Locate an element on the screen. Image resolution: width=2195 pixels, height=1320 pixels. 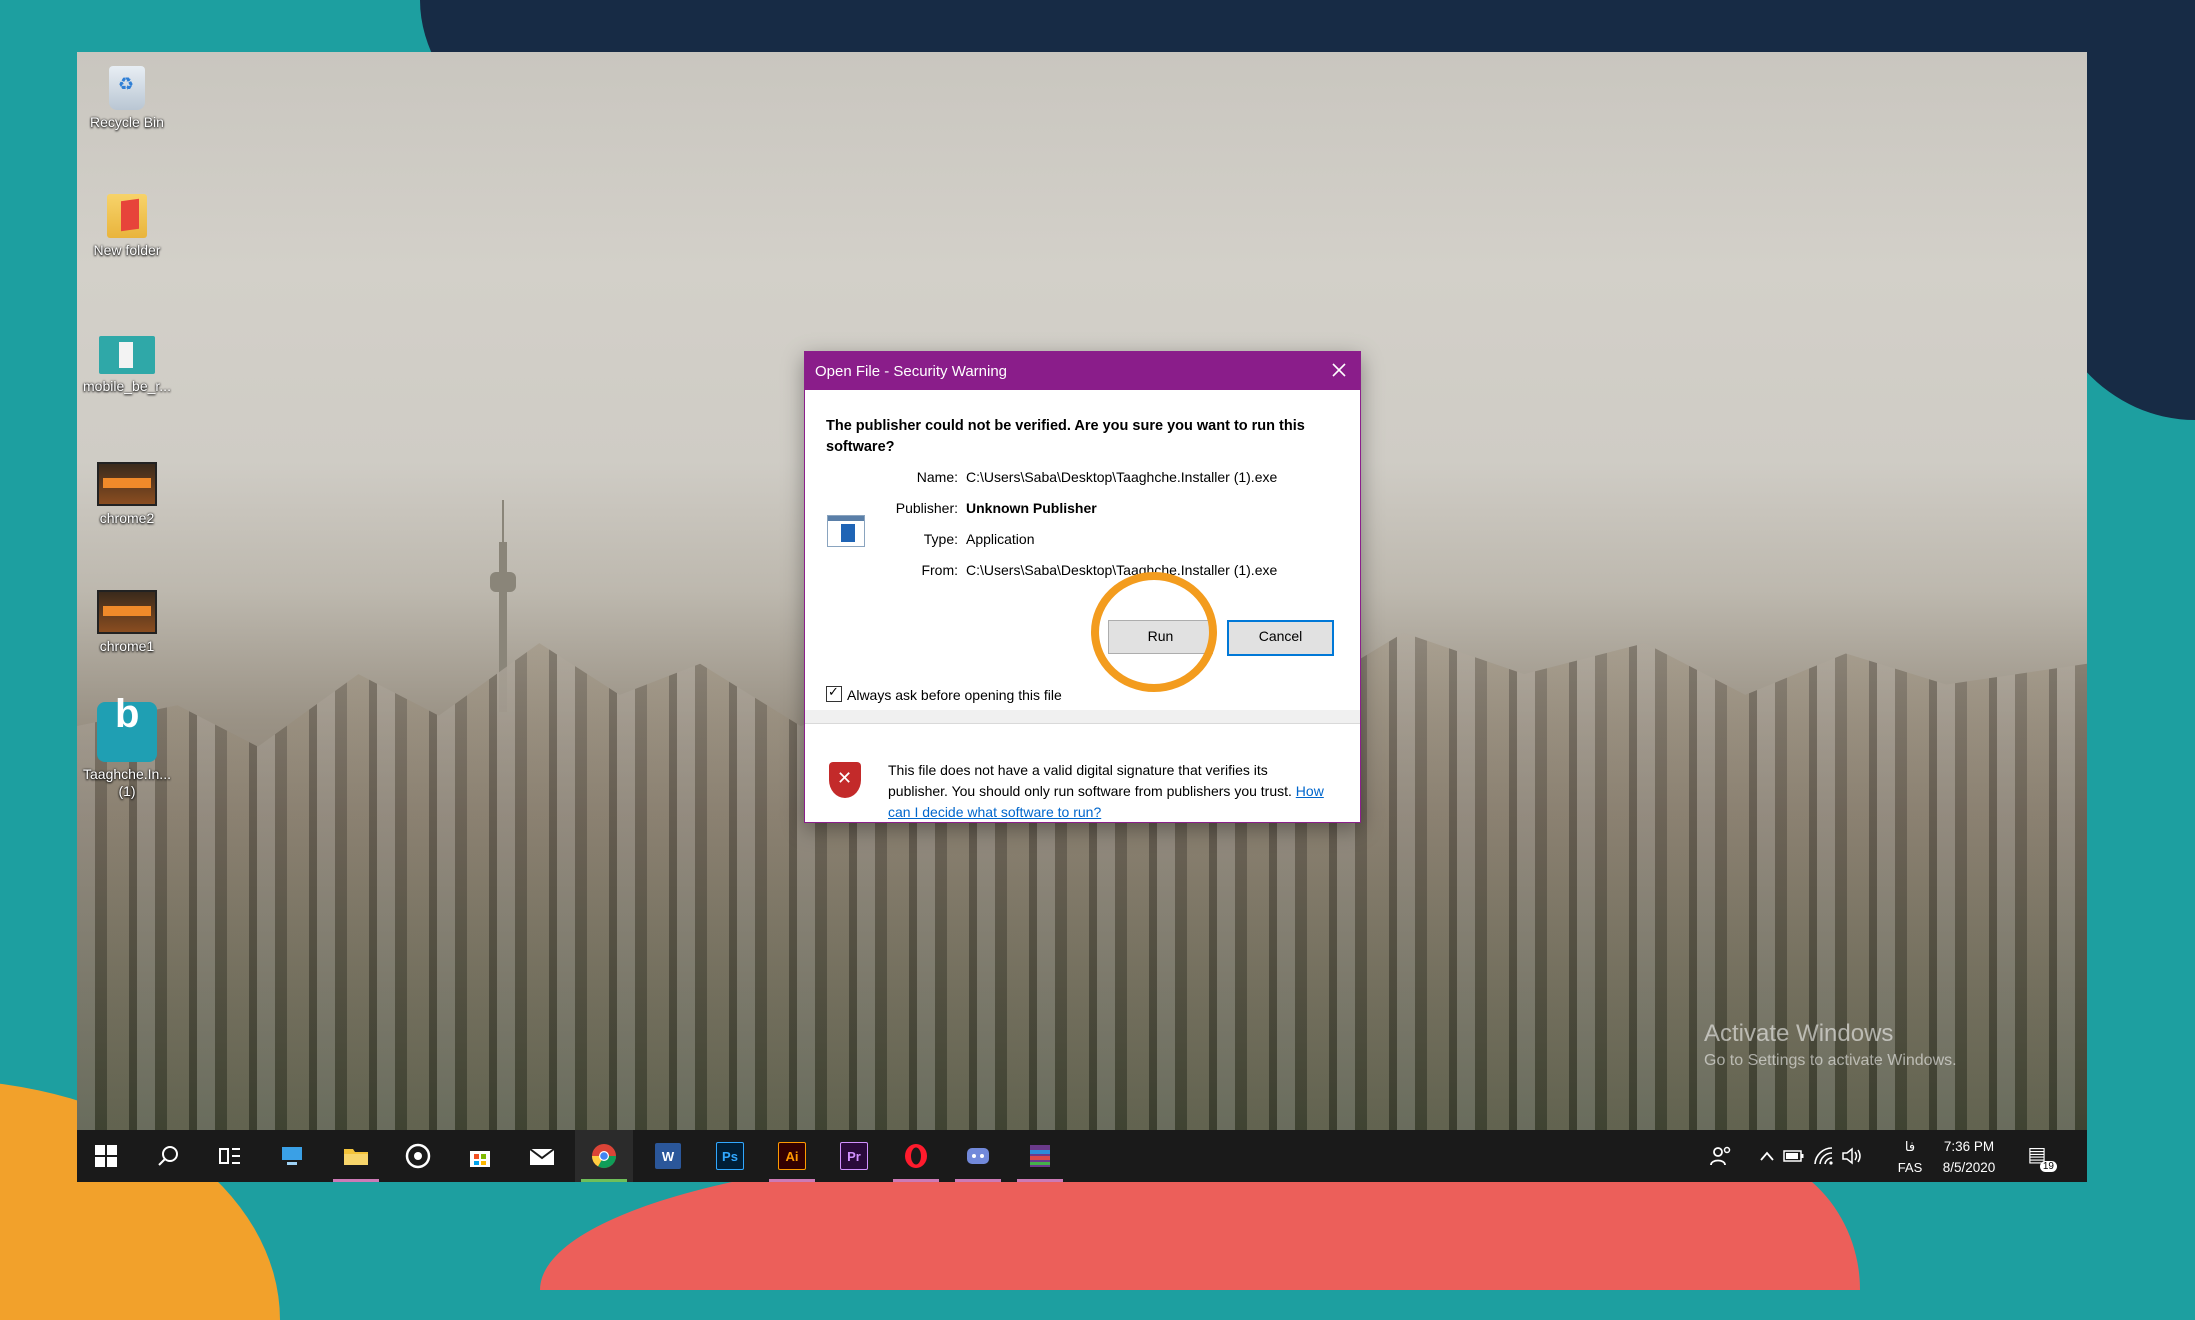
desktop-icon-label: Recycle Bin is located at coordinates (127, 122).